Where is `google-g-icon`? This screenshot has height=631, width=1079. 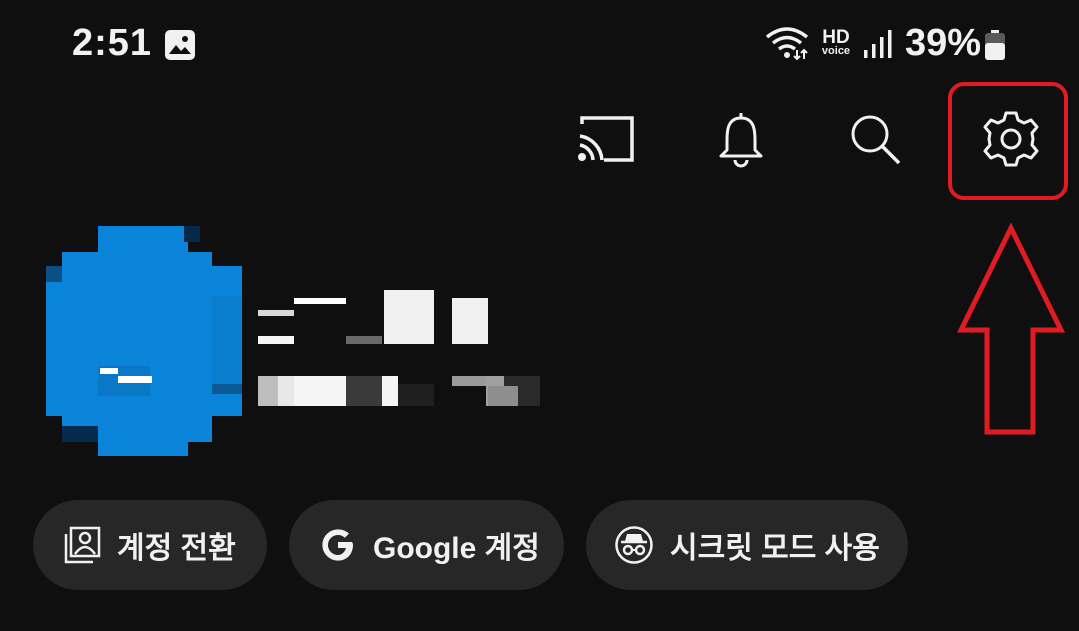
google-g-icon is located at coordinates (337, 545).